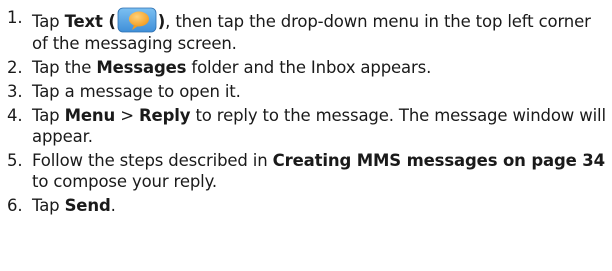  Describe the element at coordinates (307, 205) in the screenshot. I see `step-item: 6. Tap Send.` at that location.